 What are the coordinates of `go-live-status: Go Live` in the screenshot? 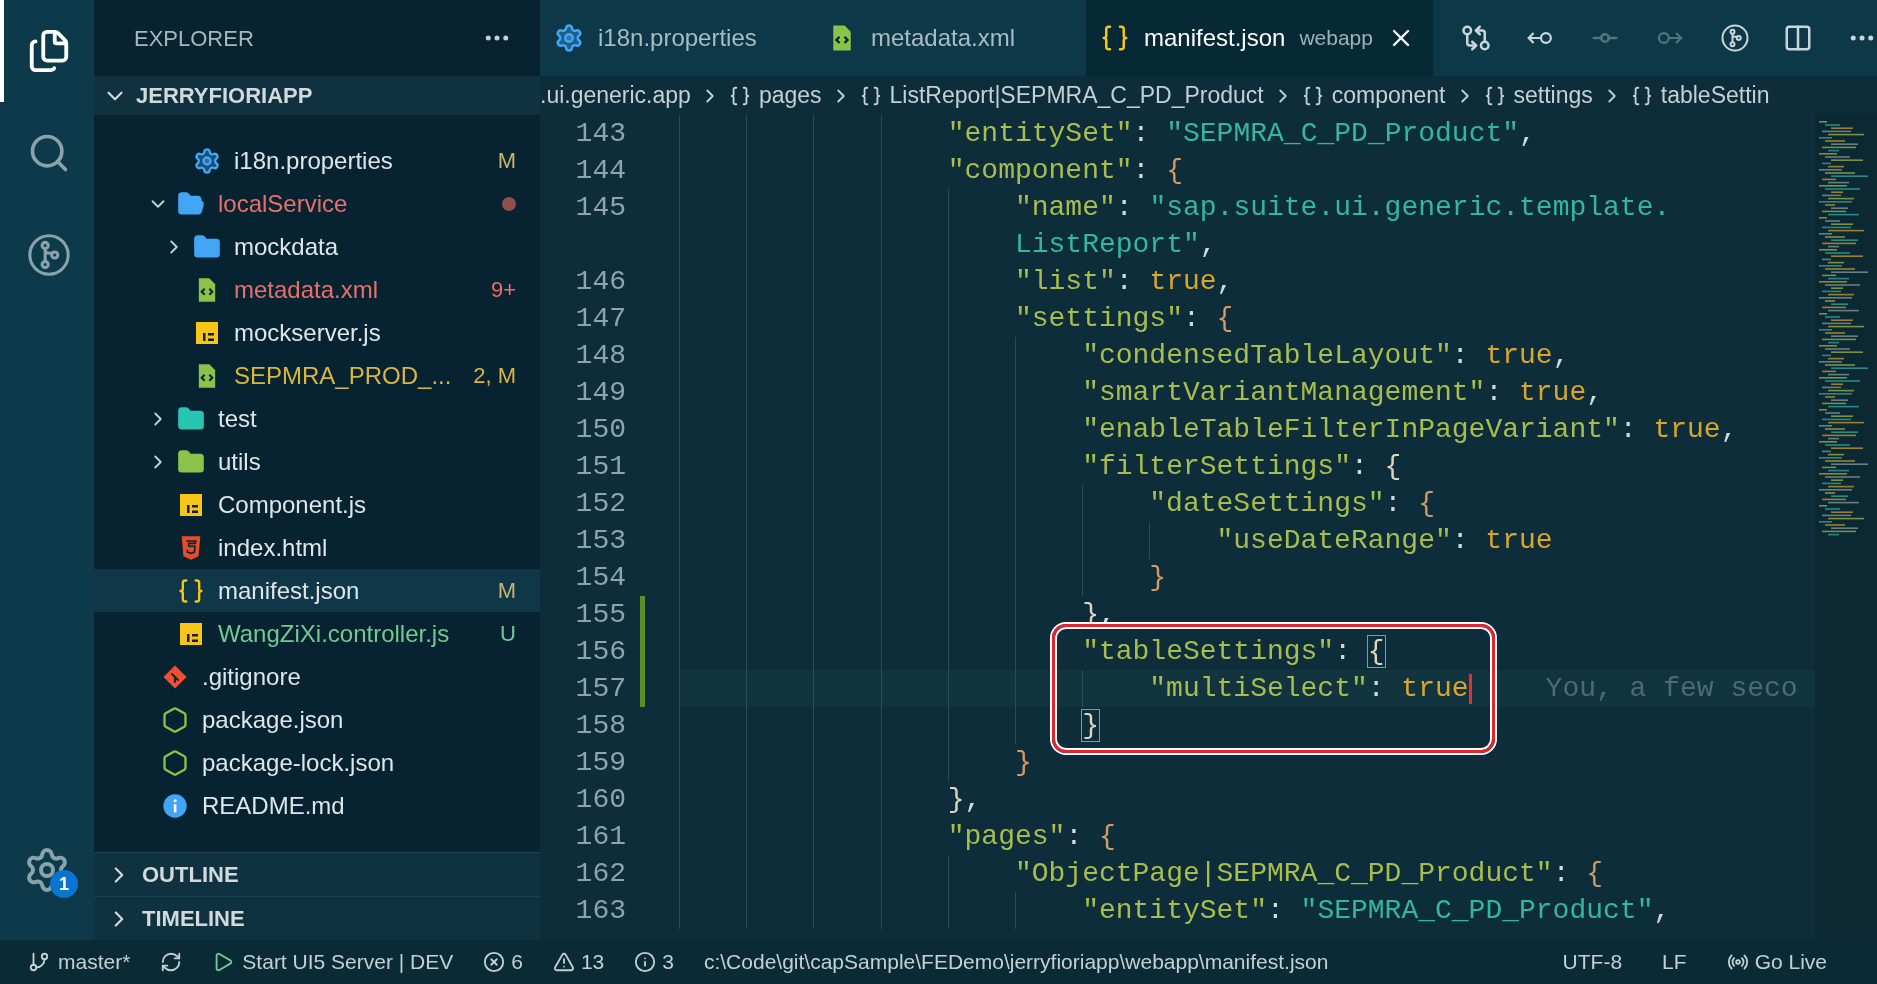 It's located at (1776, 962).